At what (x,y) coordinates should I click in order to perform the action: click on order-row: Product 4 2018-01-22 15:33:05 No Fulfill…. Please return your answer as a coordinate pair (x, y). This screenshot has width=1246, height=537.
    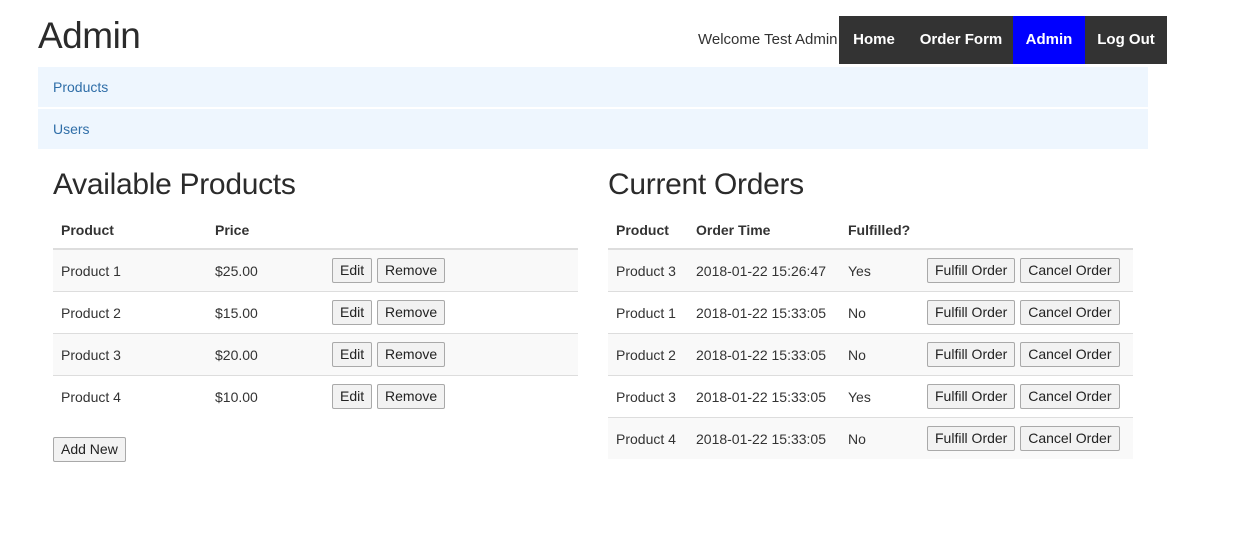
    Looking at the image, I should click on (870, 438).